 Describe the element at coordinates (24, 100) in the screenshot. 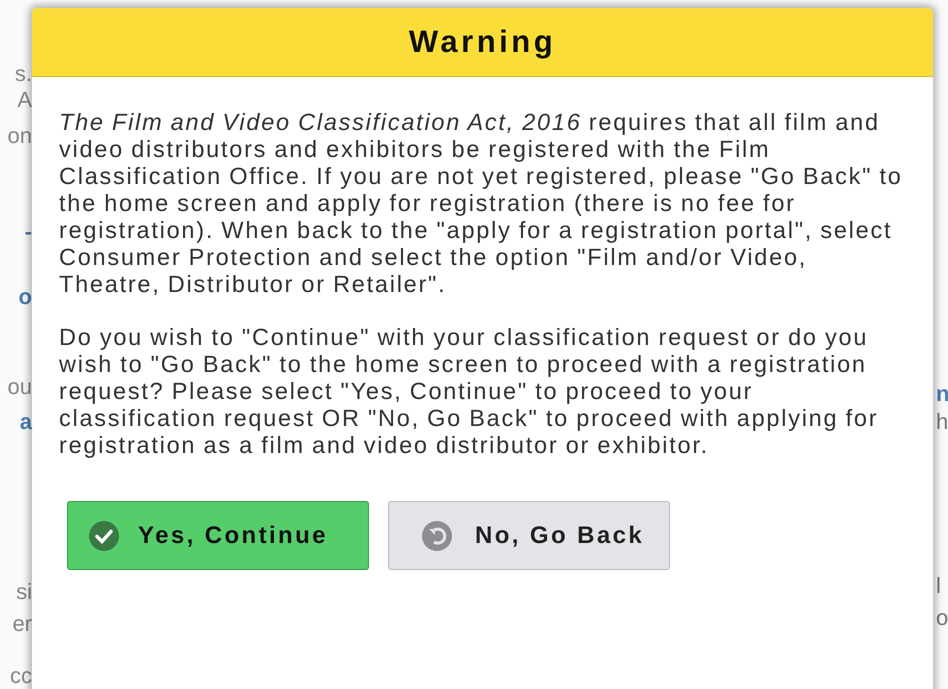

I see `background-text: A` at that location.